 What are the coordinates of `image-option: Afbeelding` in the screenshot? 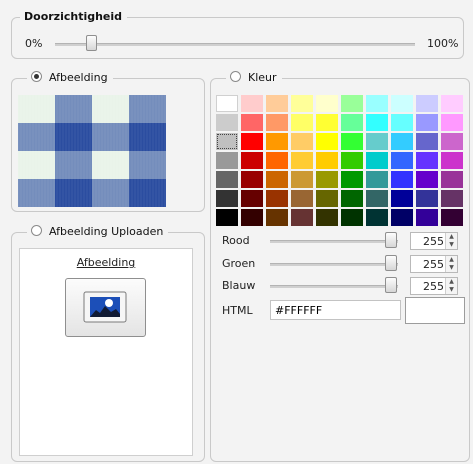 It's located at (70, 78).